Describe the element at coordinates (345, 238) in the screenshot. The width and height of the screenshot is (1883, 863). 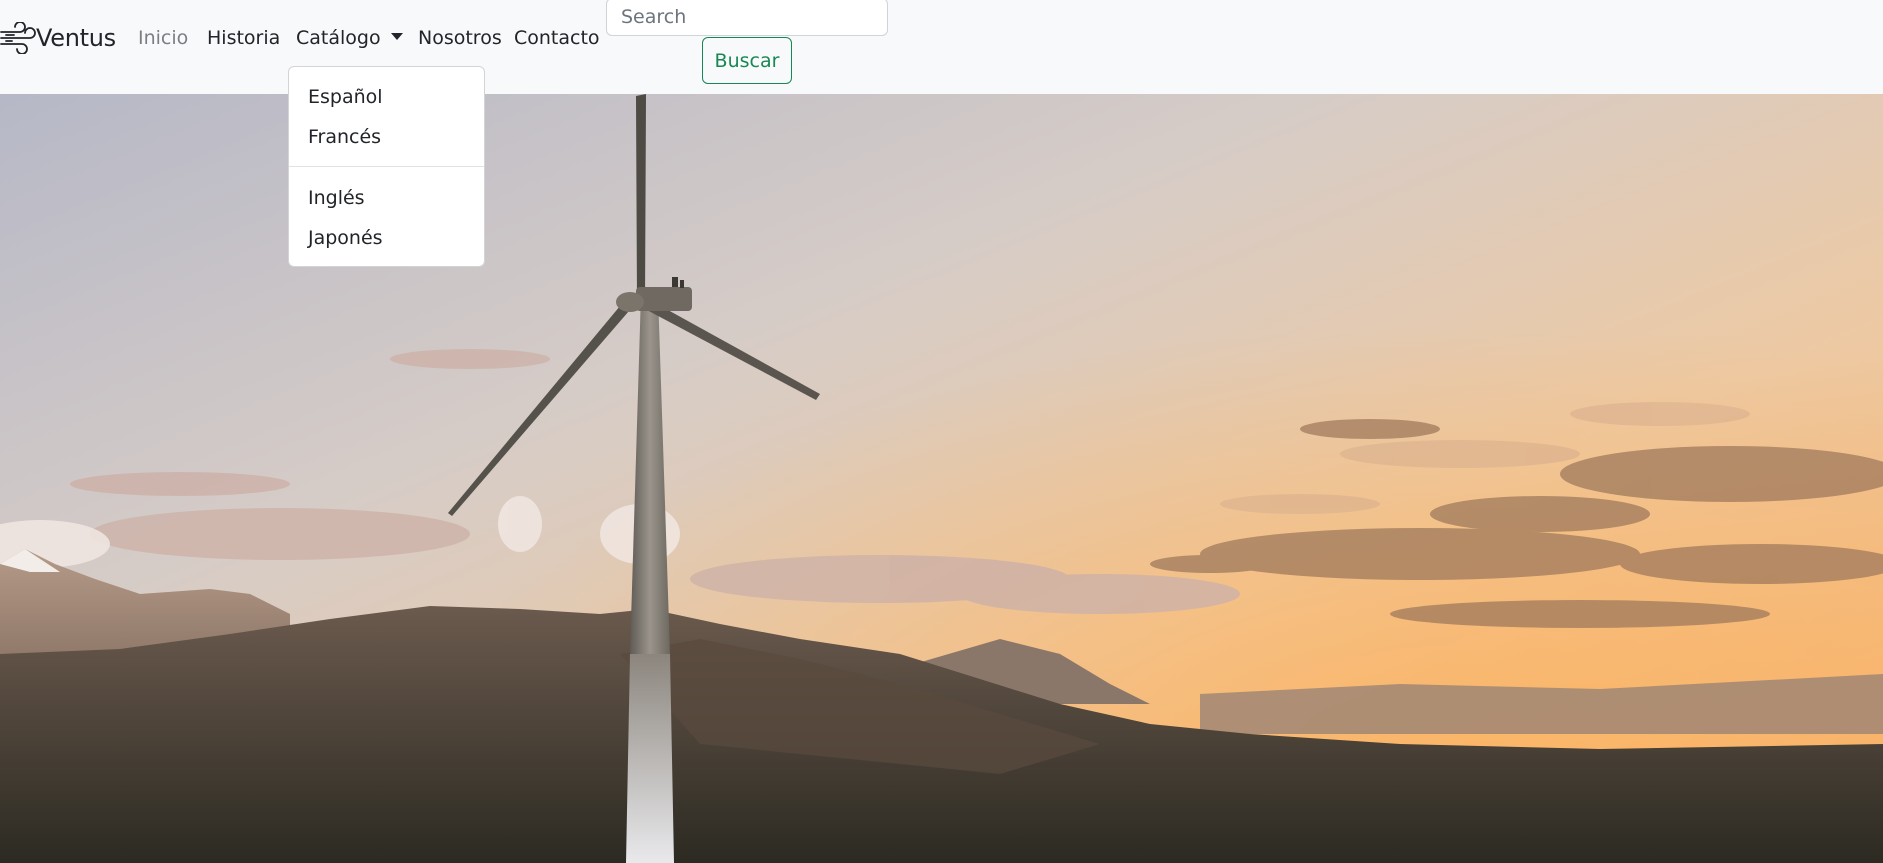
I see `dropdown-item-japones: Japonés` at that location.